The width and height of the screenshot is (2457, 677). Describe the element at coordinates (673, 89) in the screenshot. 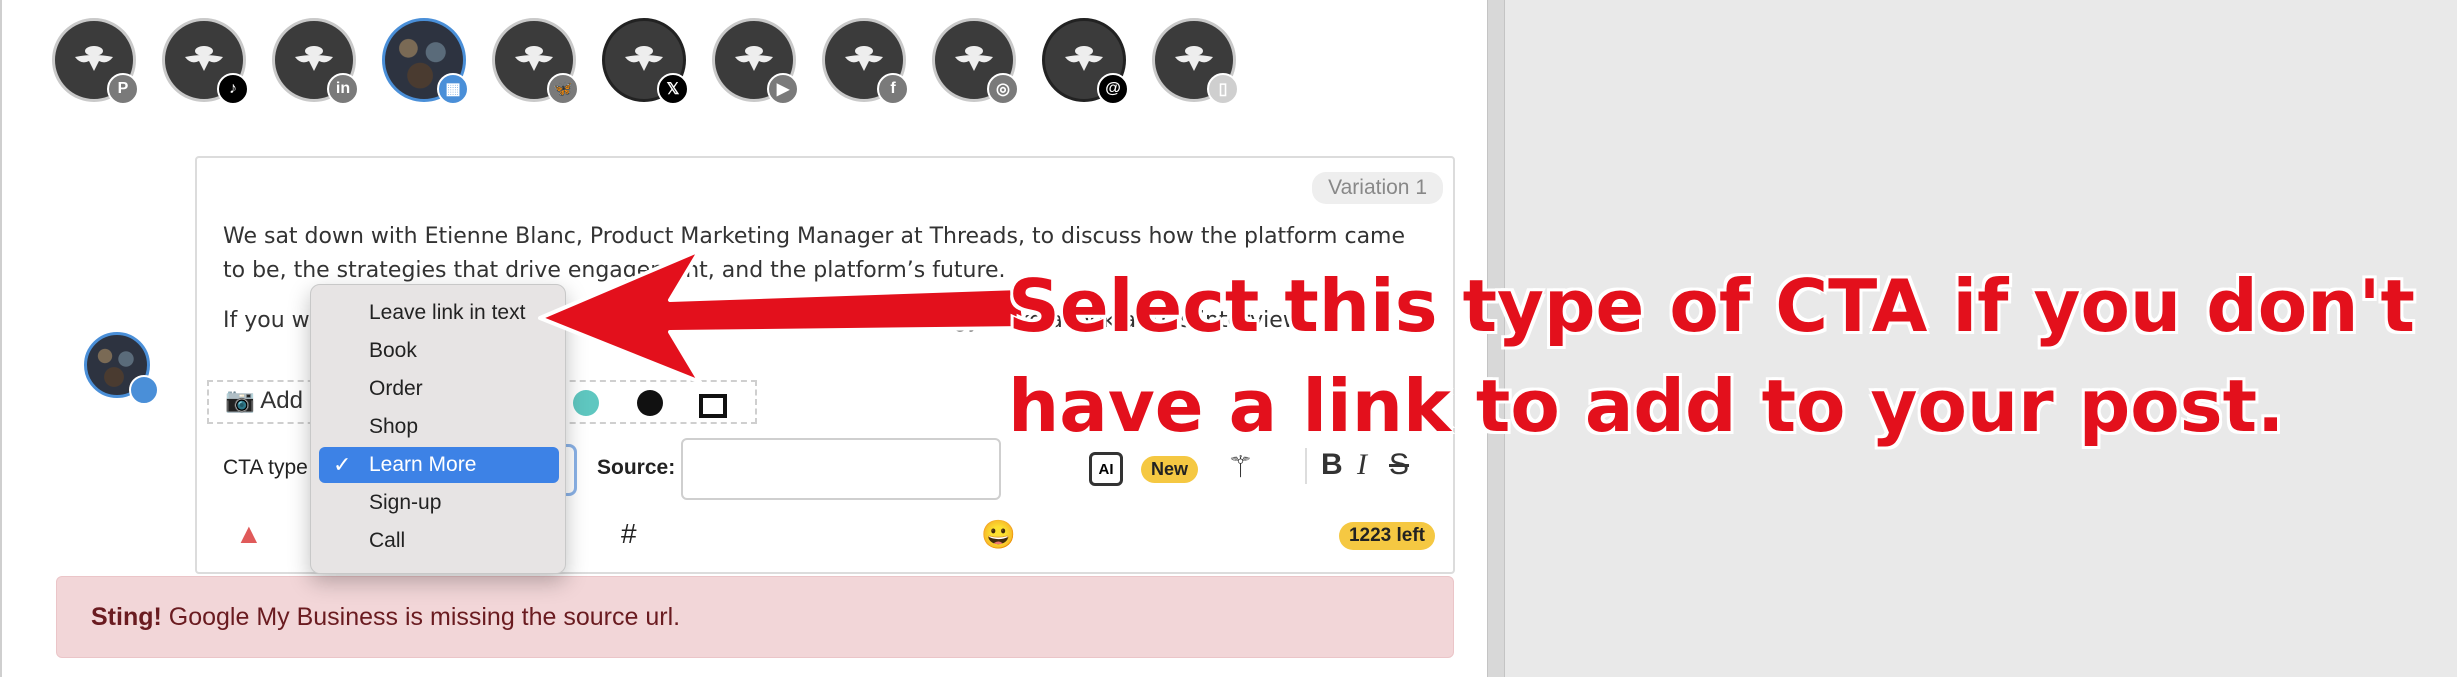

I see `x-icon: 𝕏` at that location.